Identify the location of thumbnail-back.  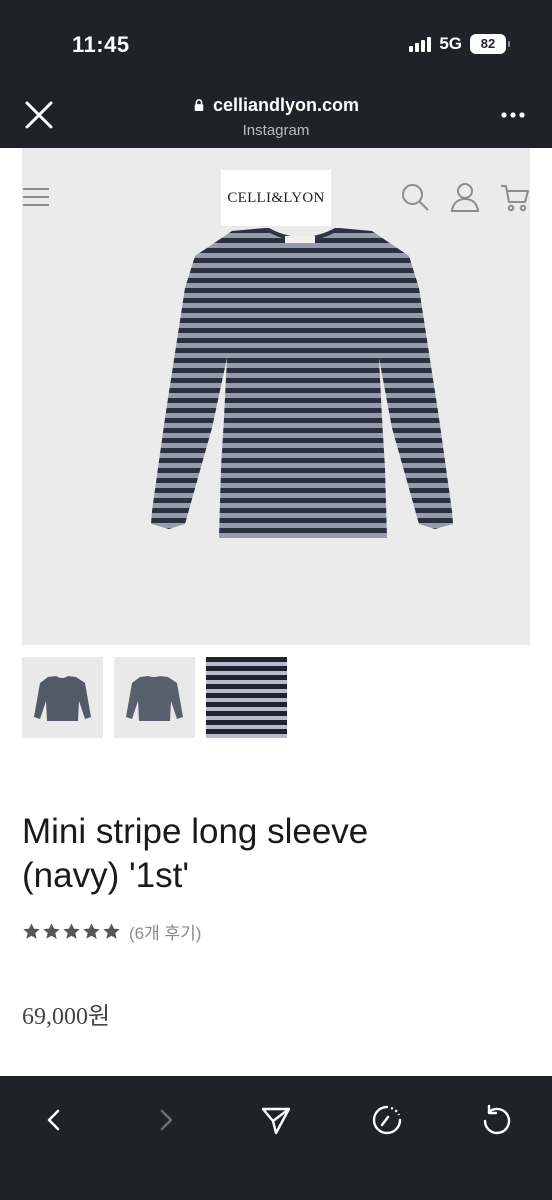
(154, 697).